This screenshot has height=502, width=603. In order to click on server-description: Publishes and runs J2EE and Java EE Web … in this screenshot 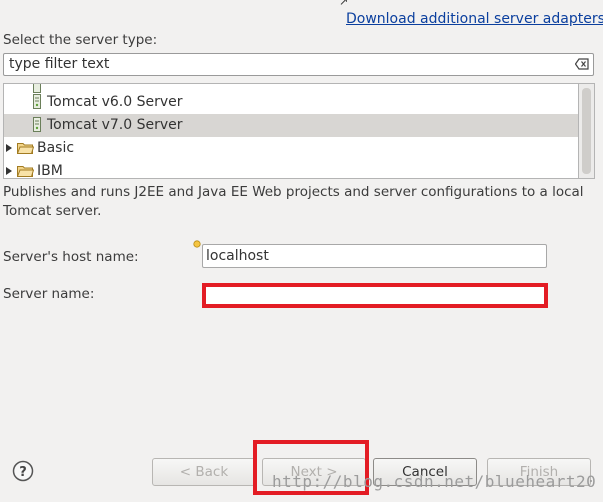, I will do `click(293, 201)`.